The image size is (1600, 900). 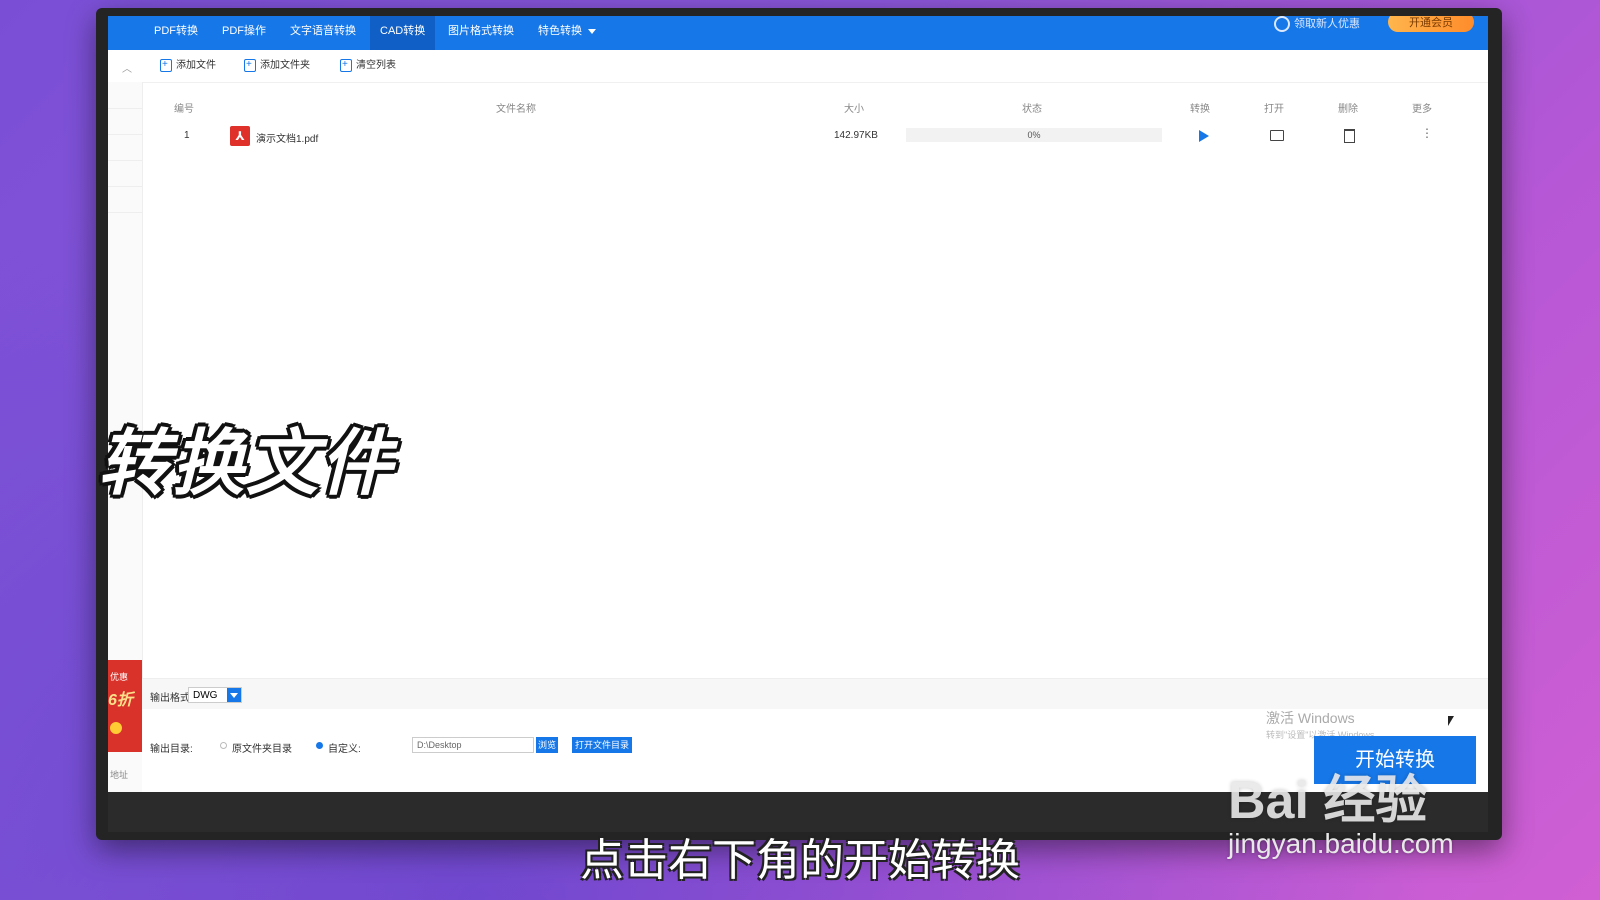 What do you see at coordinates (376, 65) in the screenshot?
I see `clear-list-label: 清空列表` at bounding box center [376, 65].